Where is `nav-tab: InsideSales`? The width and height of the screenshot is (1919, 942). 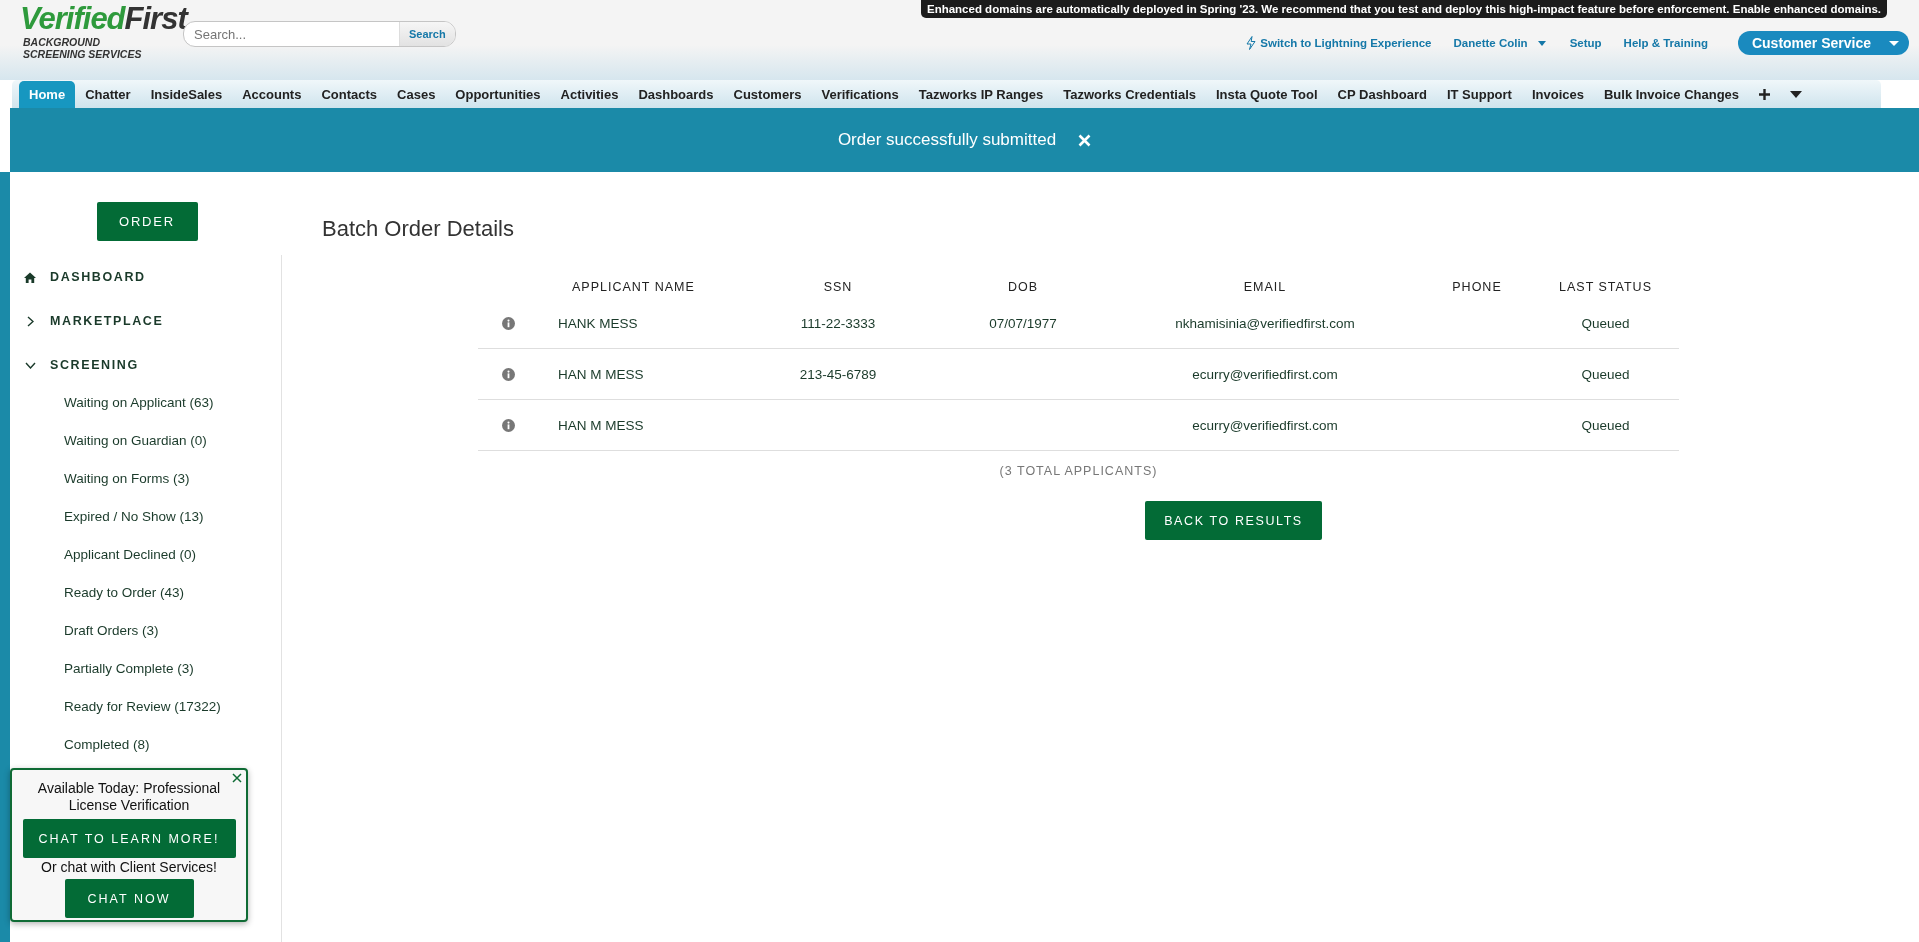
nav-tab: InsideSales is located at coordinates (186, 94).